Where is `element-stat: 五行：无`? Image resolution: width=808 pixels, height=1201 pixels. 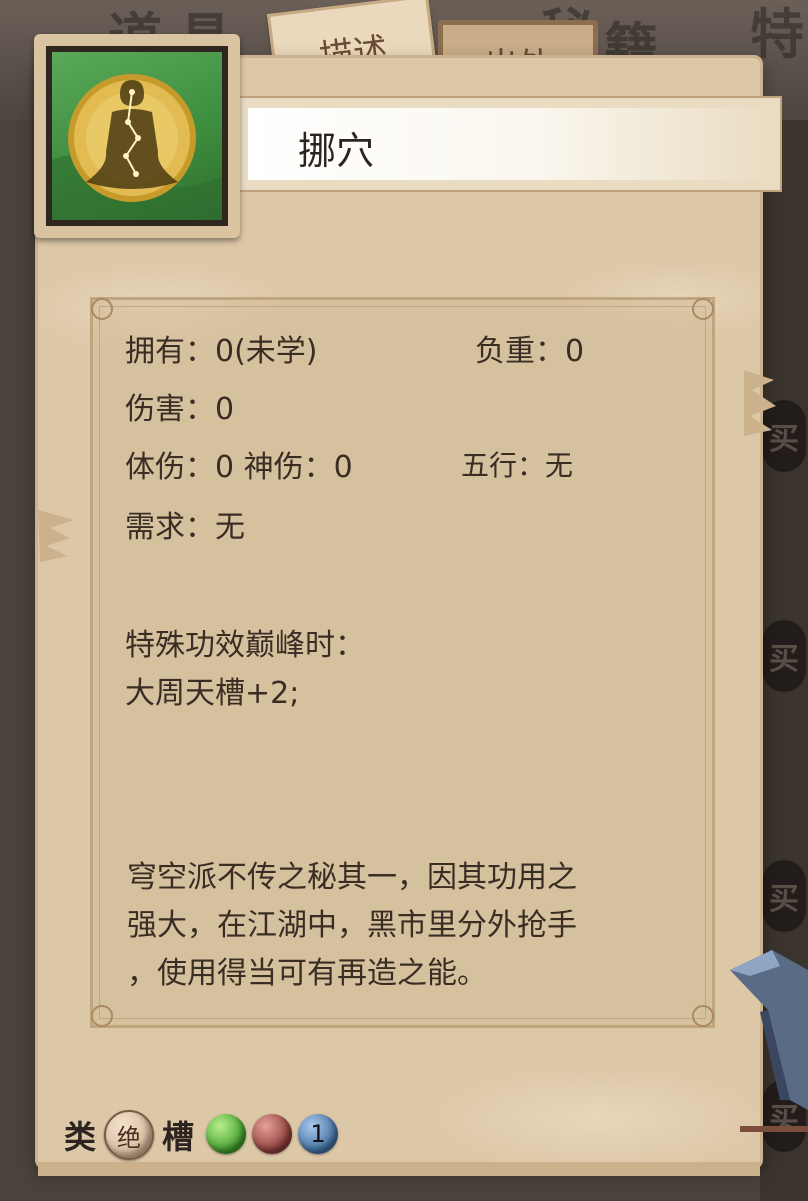
element-stat: 五行：无 is located at coordinates (517, 464).